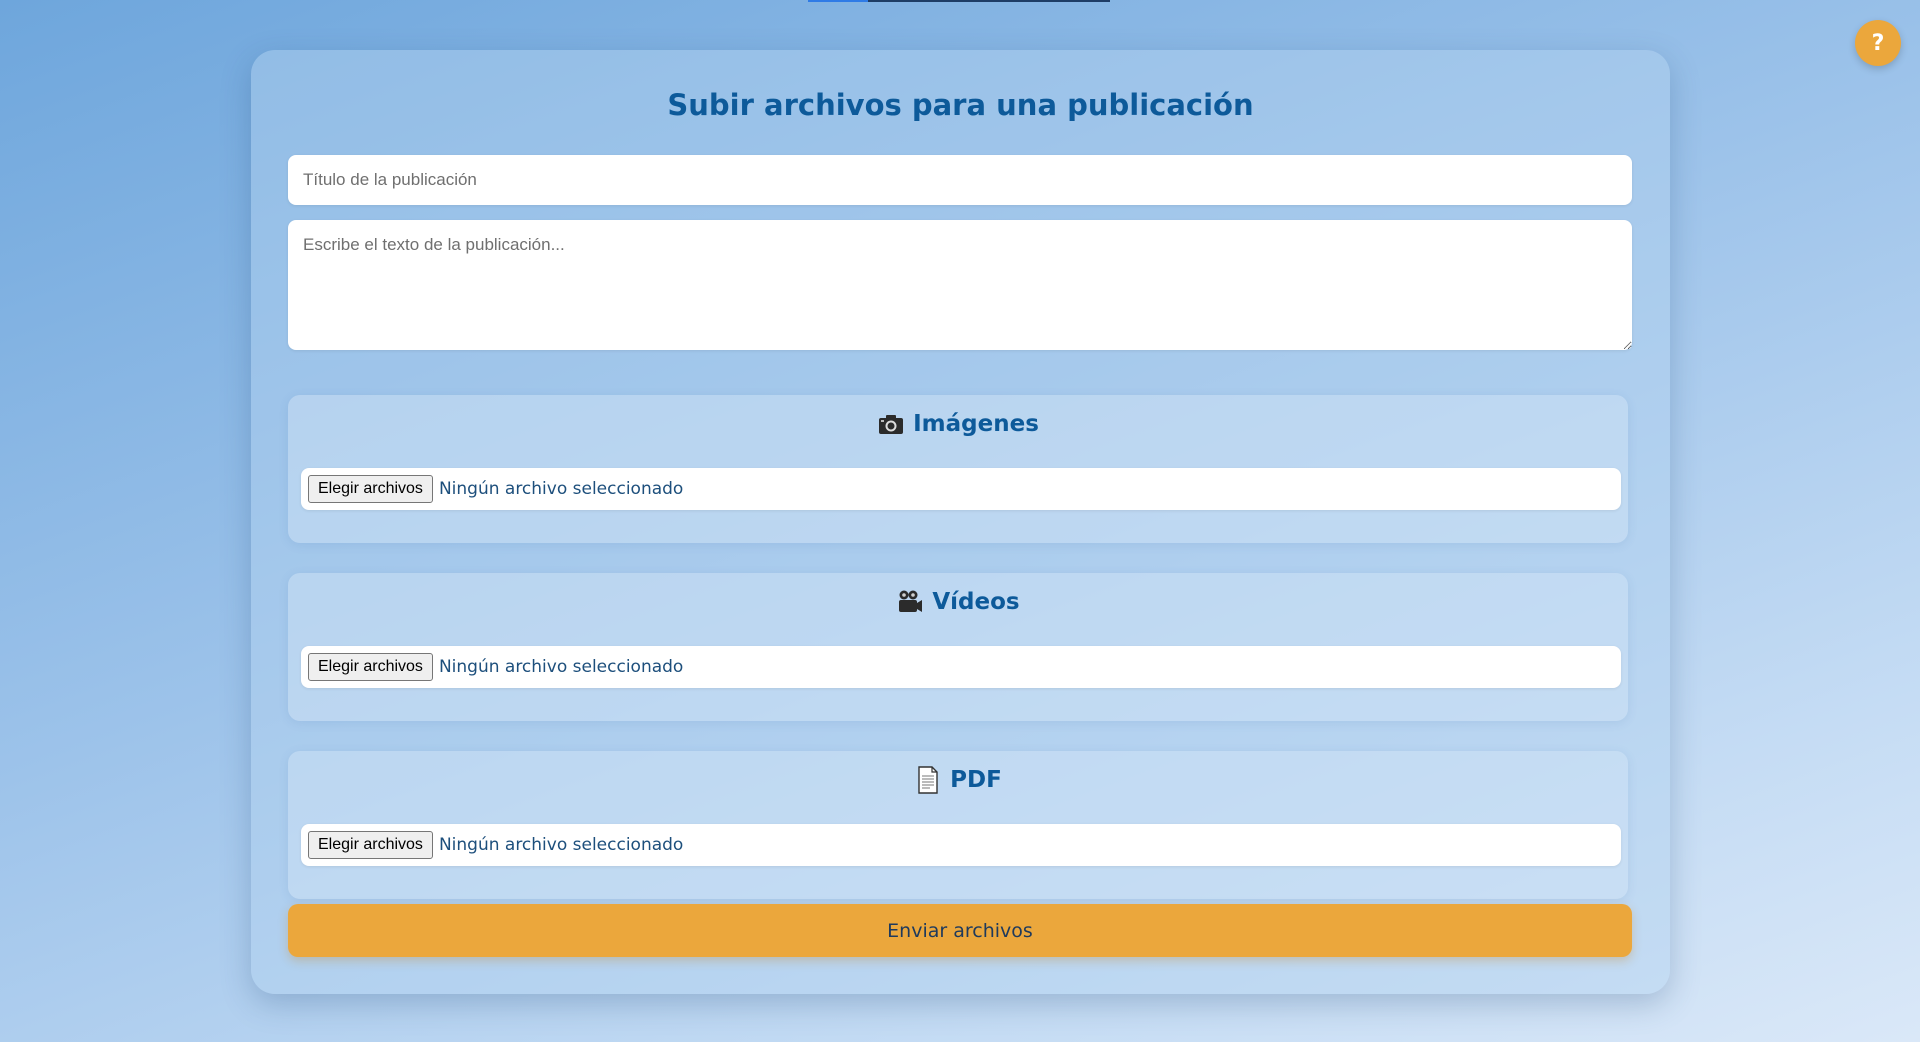 This screenshot has height=1042, width=1920. What do you see at coordinates (960, 285) in the screenshot?
I see `post-body-textarea` at bounding box center [960, 285].